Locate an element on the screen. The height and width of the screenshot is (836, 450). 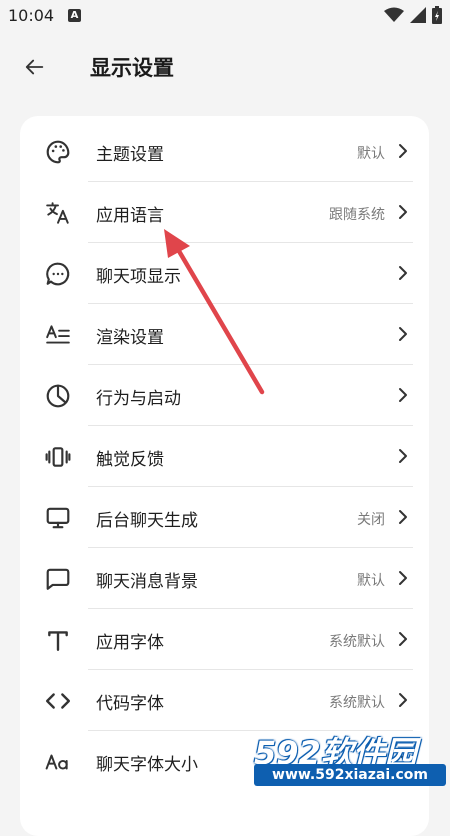
setting-label: 聊天项显示 is located at coordinates (138, 277).